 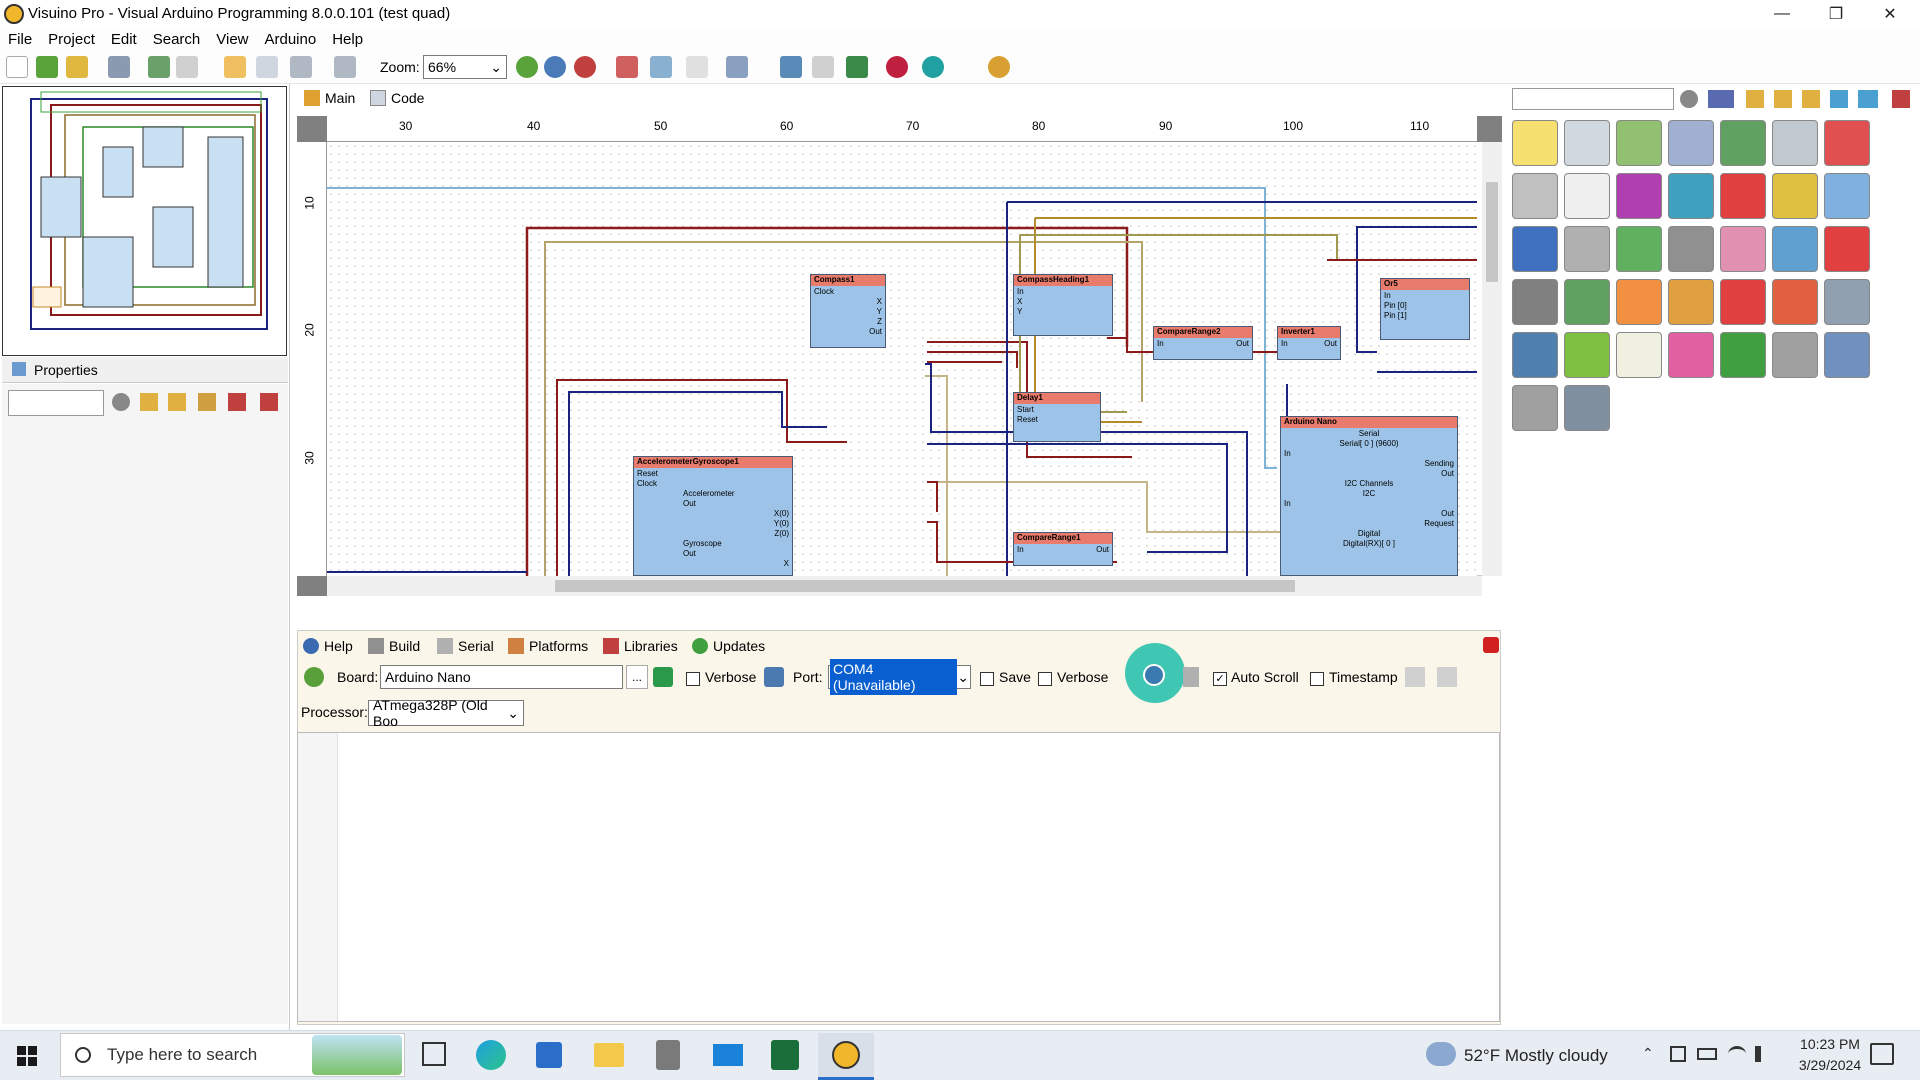 I want to click on pin-start: Start, so click(x=1057, y=410).